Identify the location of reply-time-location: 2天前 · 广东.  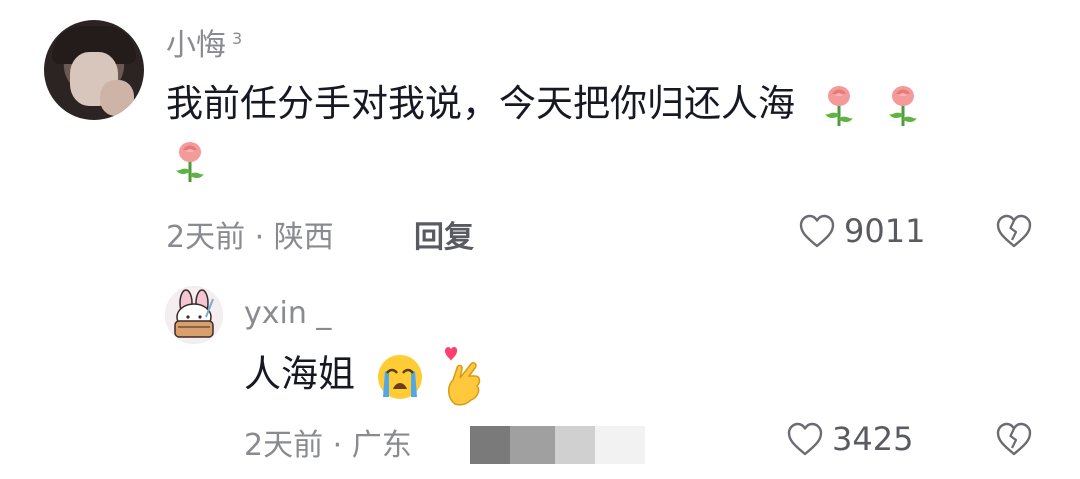
(328, 445).